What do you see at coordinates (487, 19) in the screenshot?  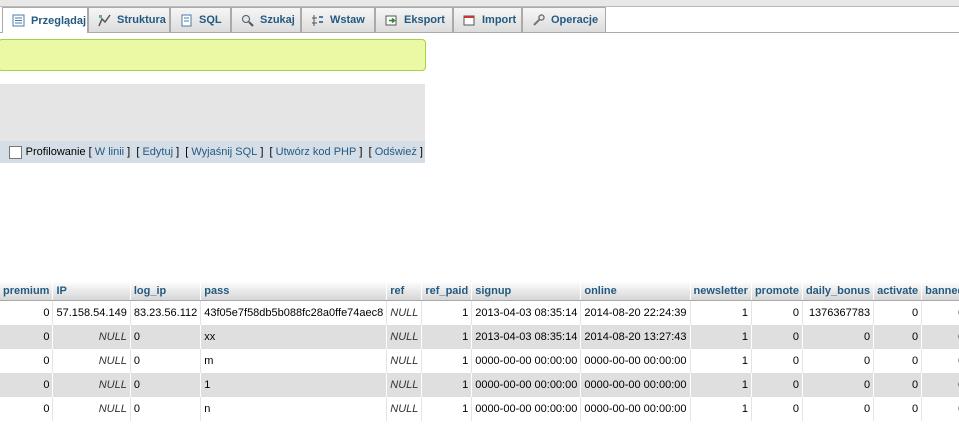 I see `tab-import: Import` at bounding box center [487, 19].